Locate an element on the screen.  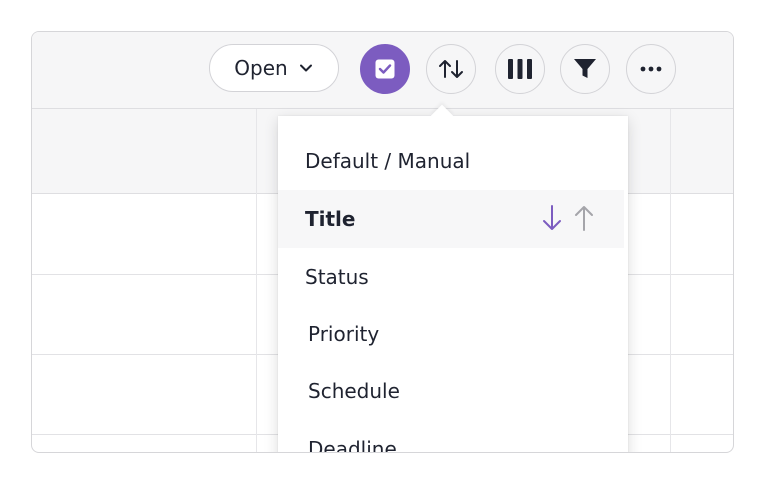
sort-option-label: Deadline is located at coordinates (352, 445).